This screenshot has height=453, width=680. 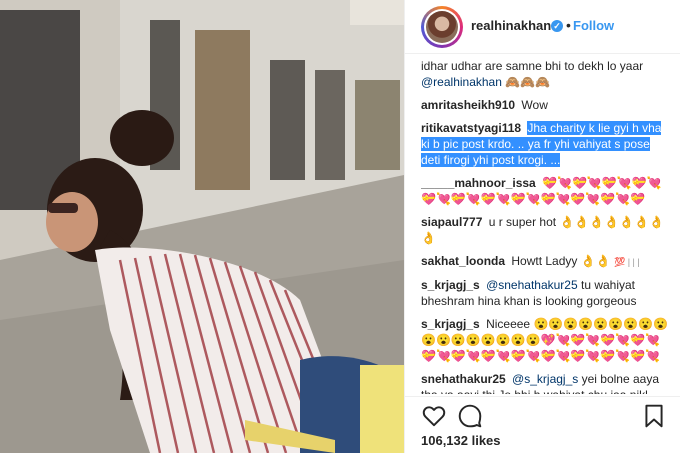 What do you see at coordinates (546, 230) in the screenshot?
I see `comment-item: siapaul777 u r super hot 👌👌👌👌👌👌👌👌` at bounding box center [546, 230].